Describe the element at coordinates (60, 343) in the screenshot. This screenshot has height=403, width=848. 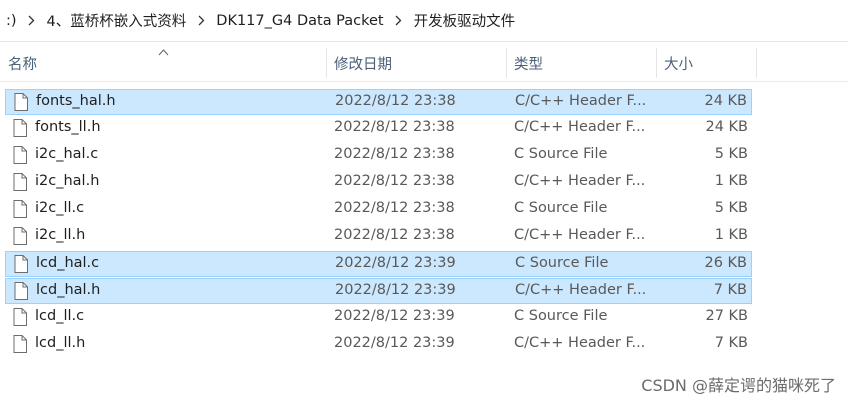
I see `file-name: lcd_ll.h` at that location.